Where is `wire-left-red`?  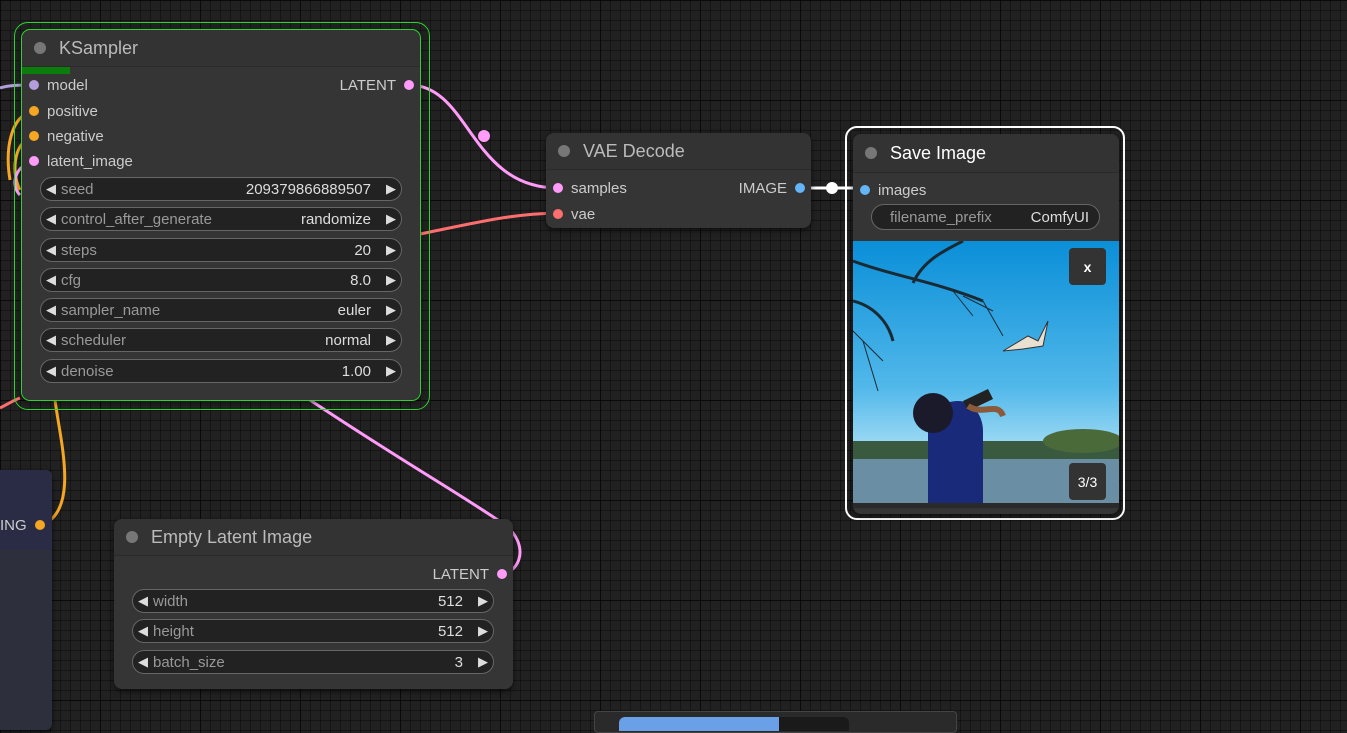 wire-left-red is located at coordinates (10, 403).